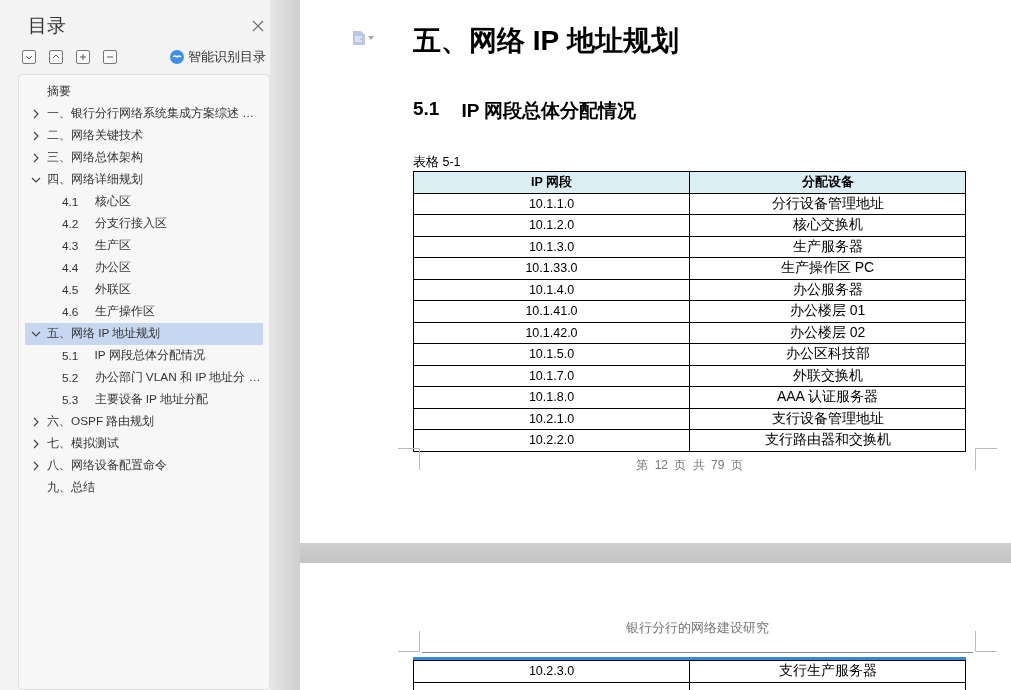  I want to click on toc-subitem: 4.1 核心区, so click(144, 202).